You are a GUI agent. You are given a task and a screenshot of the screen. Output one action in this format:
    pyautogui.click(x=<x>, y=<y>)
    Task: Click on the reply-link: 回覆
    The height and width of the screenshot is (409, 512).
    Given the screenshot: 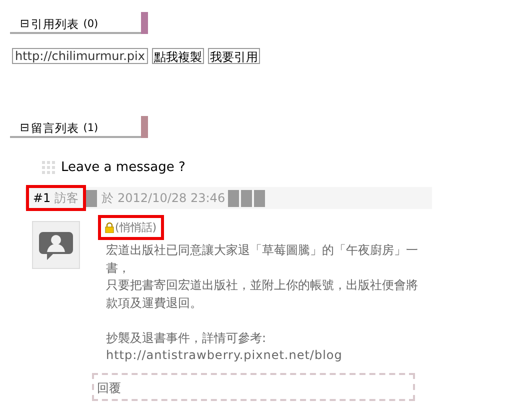 What is the action you would take?
    pyautogui.click(x=253, y=386)
    